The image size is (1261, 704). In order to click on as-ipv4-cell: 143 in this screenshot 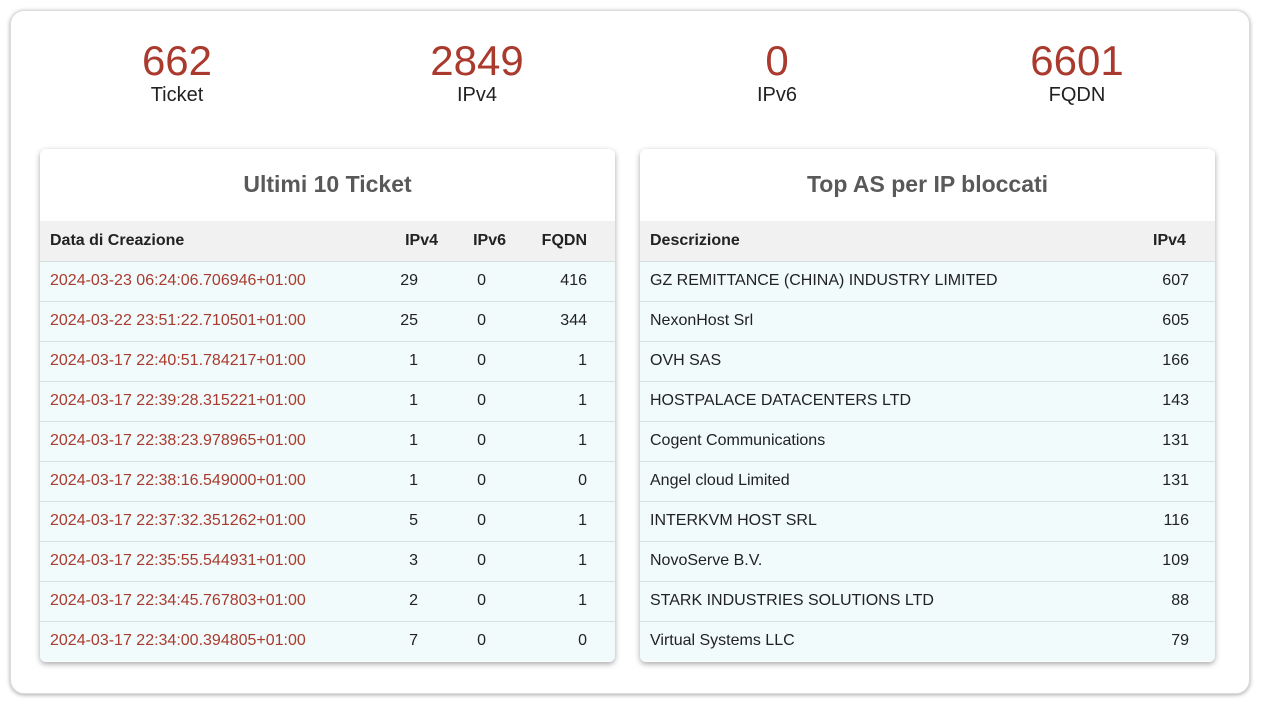, I will do `click(1165, 400)`.